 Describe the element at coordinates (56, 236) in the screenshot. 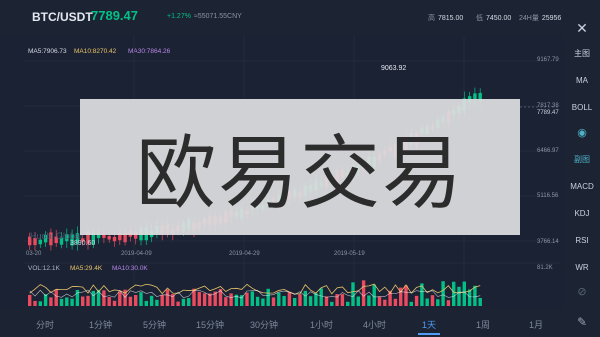

I see `watermark: Huobi Global` at that location.